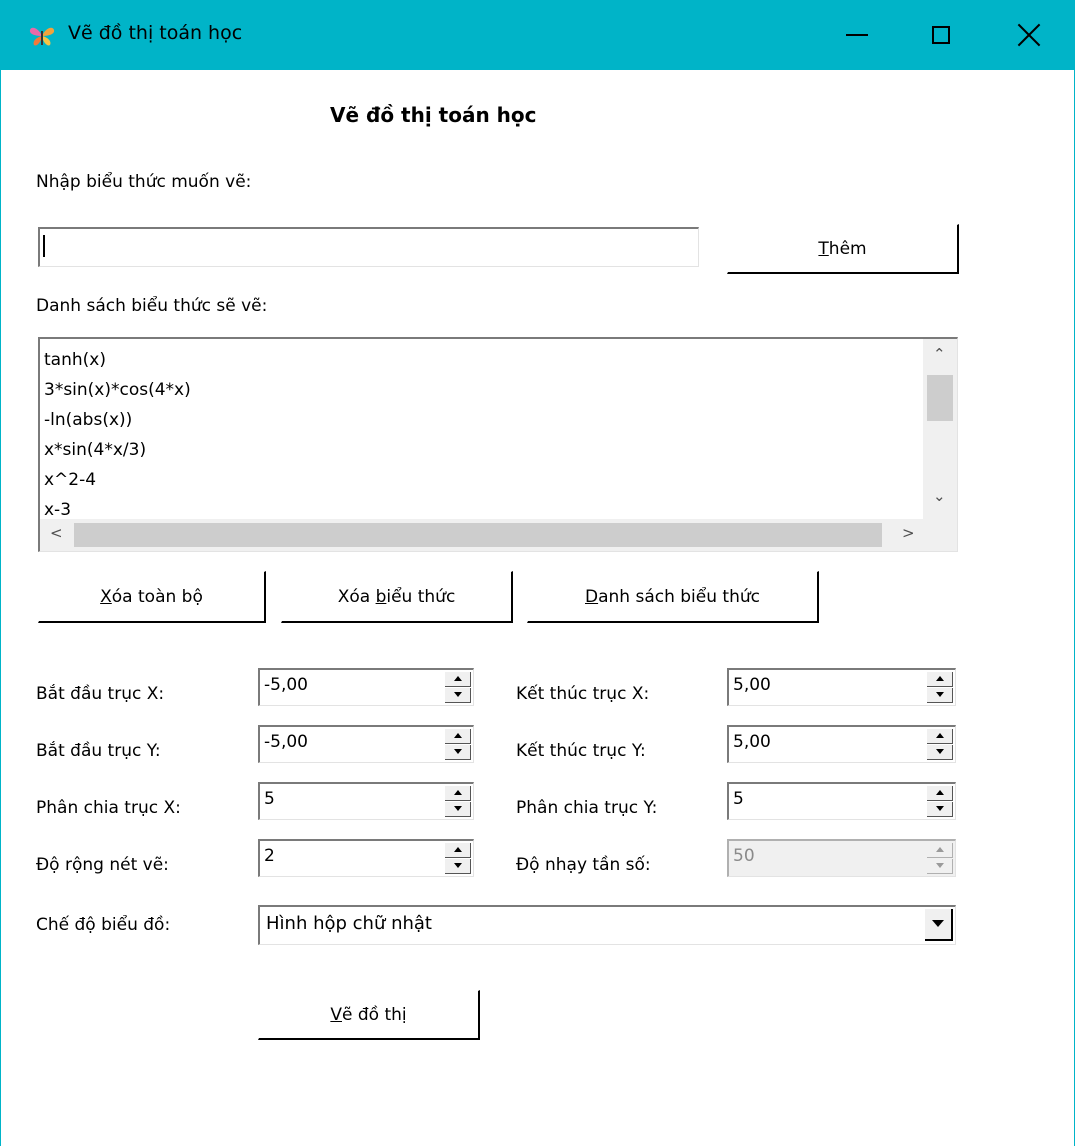 This screenshot has height=1146, width=1075. Describe the element at coordinates (940, 398) in the screenshot. I see `vertical-scroll-thumb` at that location.